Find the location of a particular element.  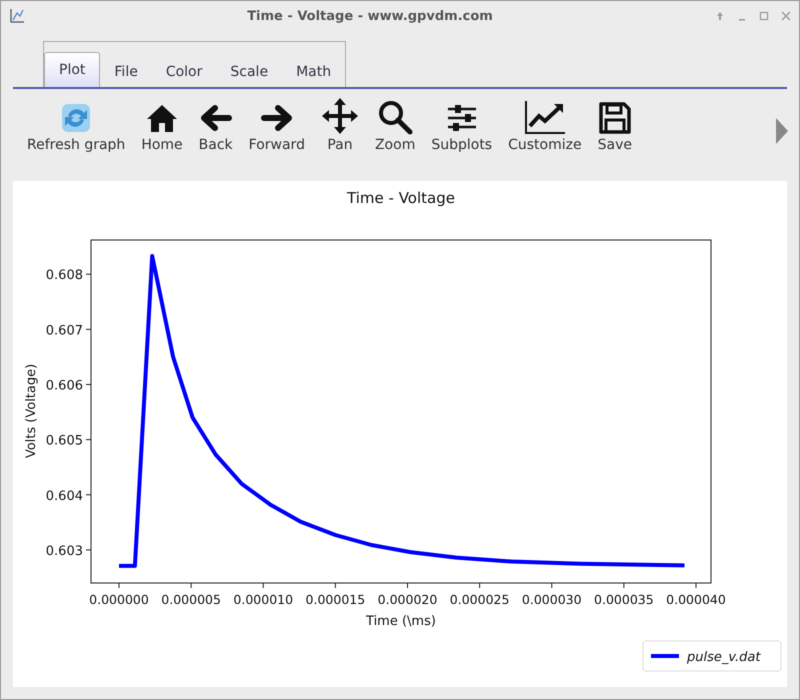

y-tick-label: 0.607 is located at coordinates (64, 330).